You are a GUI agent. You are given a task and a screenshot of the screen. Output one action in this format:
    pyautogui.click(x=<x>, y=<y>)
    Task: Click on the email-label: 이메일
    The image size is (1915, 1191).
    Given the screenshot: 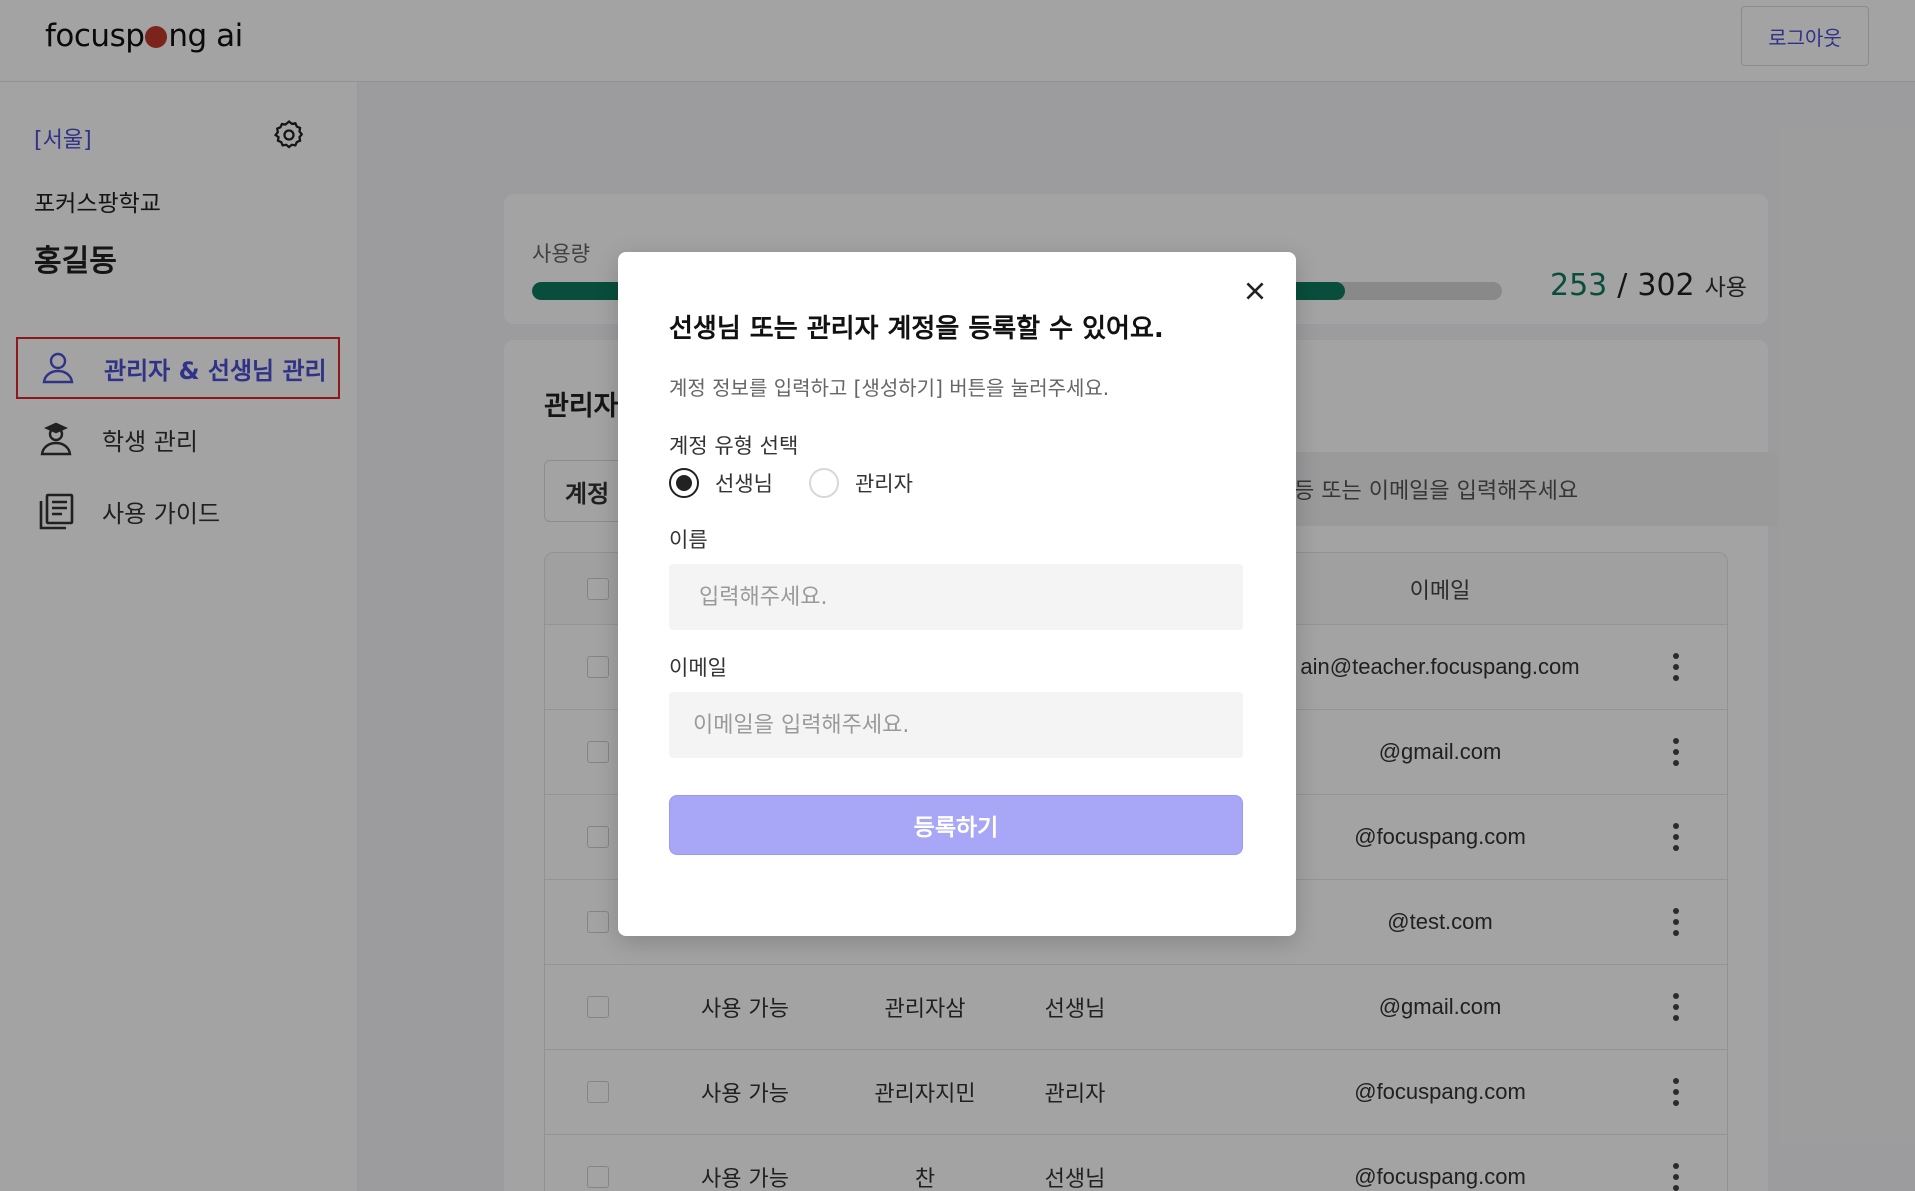 What is the action you would take?
    pyautogui.click(x=698, y=668)
    